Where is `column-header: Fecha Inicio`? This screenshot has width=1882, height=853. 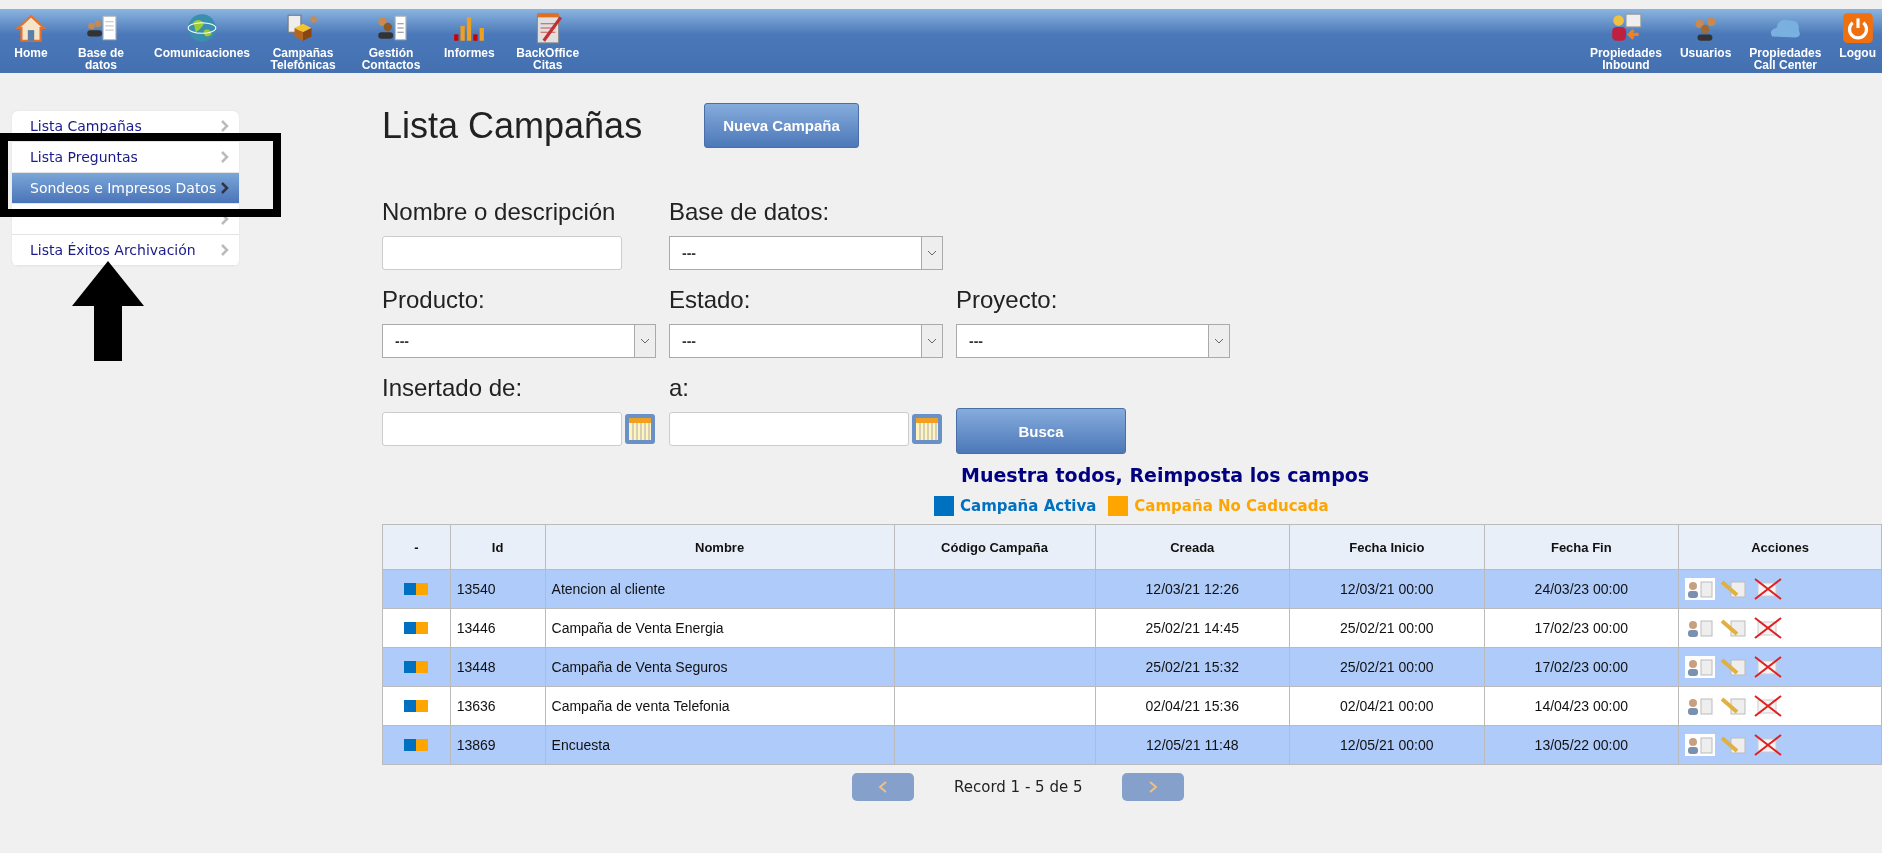
column-header: Fecha Inicio is located at coordinates (1387, 547).